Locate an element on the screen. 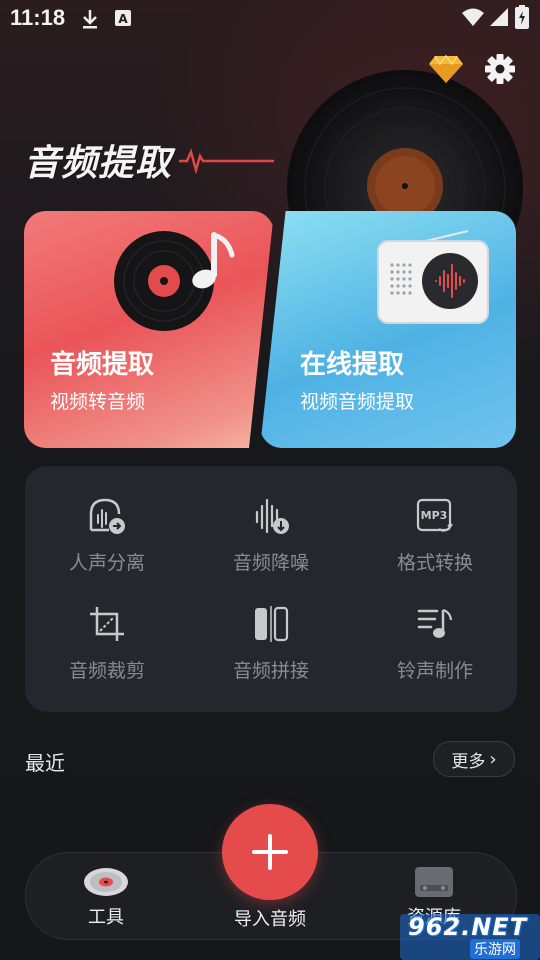 The height and width of the screenshot is (960, 540). more-button: 更多 › is located at coordinates (474, 759).